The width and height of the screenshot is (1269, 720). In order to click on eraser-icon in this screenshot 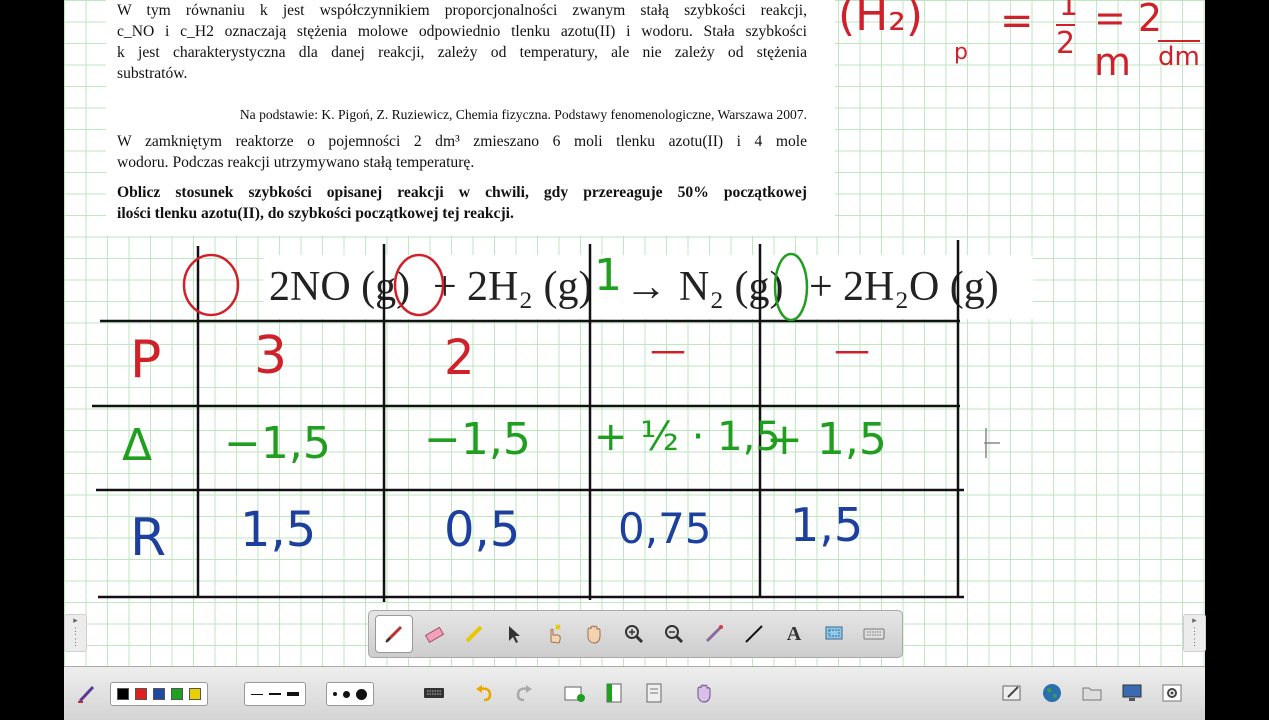, I will do `click(434, 634)`.